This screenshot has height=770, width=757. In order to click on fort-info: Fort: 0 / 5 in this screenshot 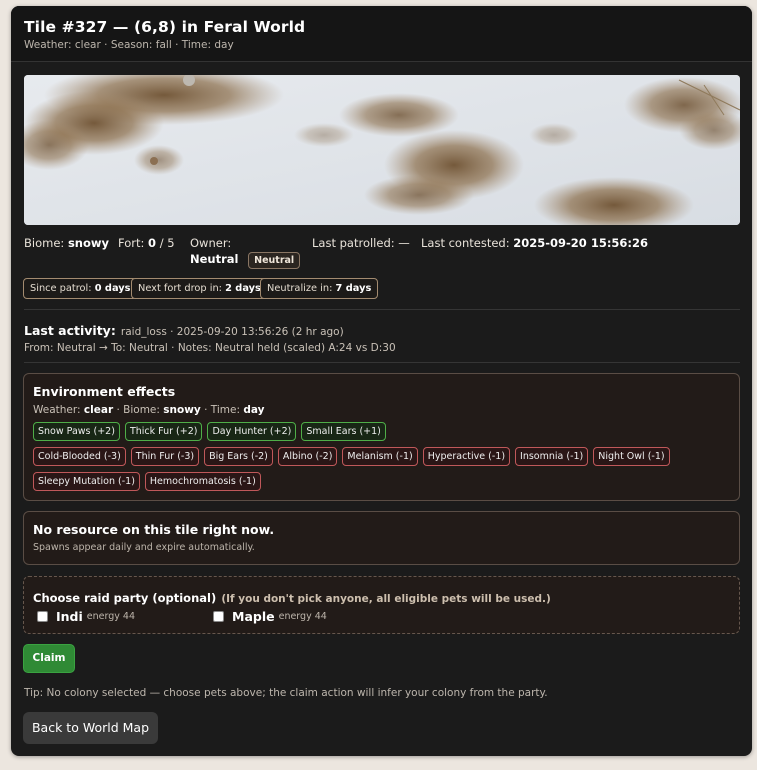, I will do `click(146, 243)`.